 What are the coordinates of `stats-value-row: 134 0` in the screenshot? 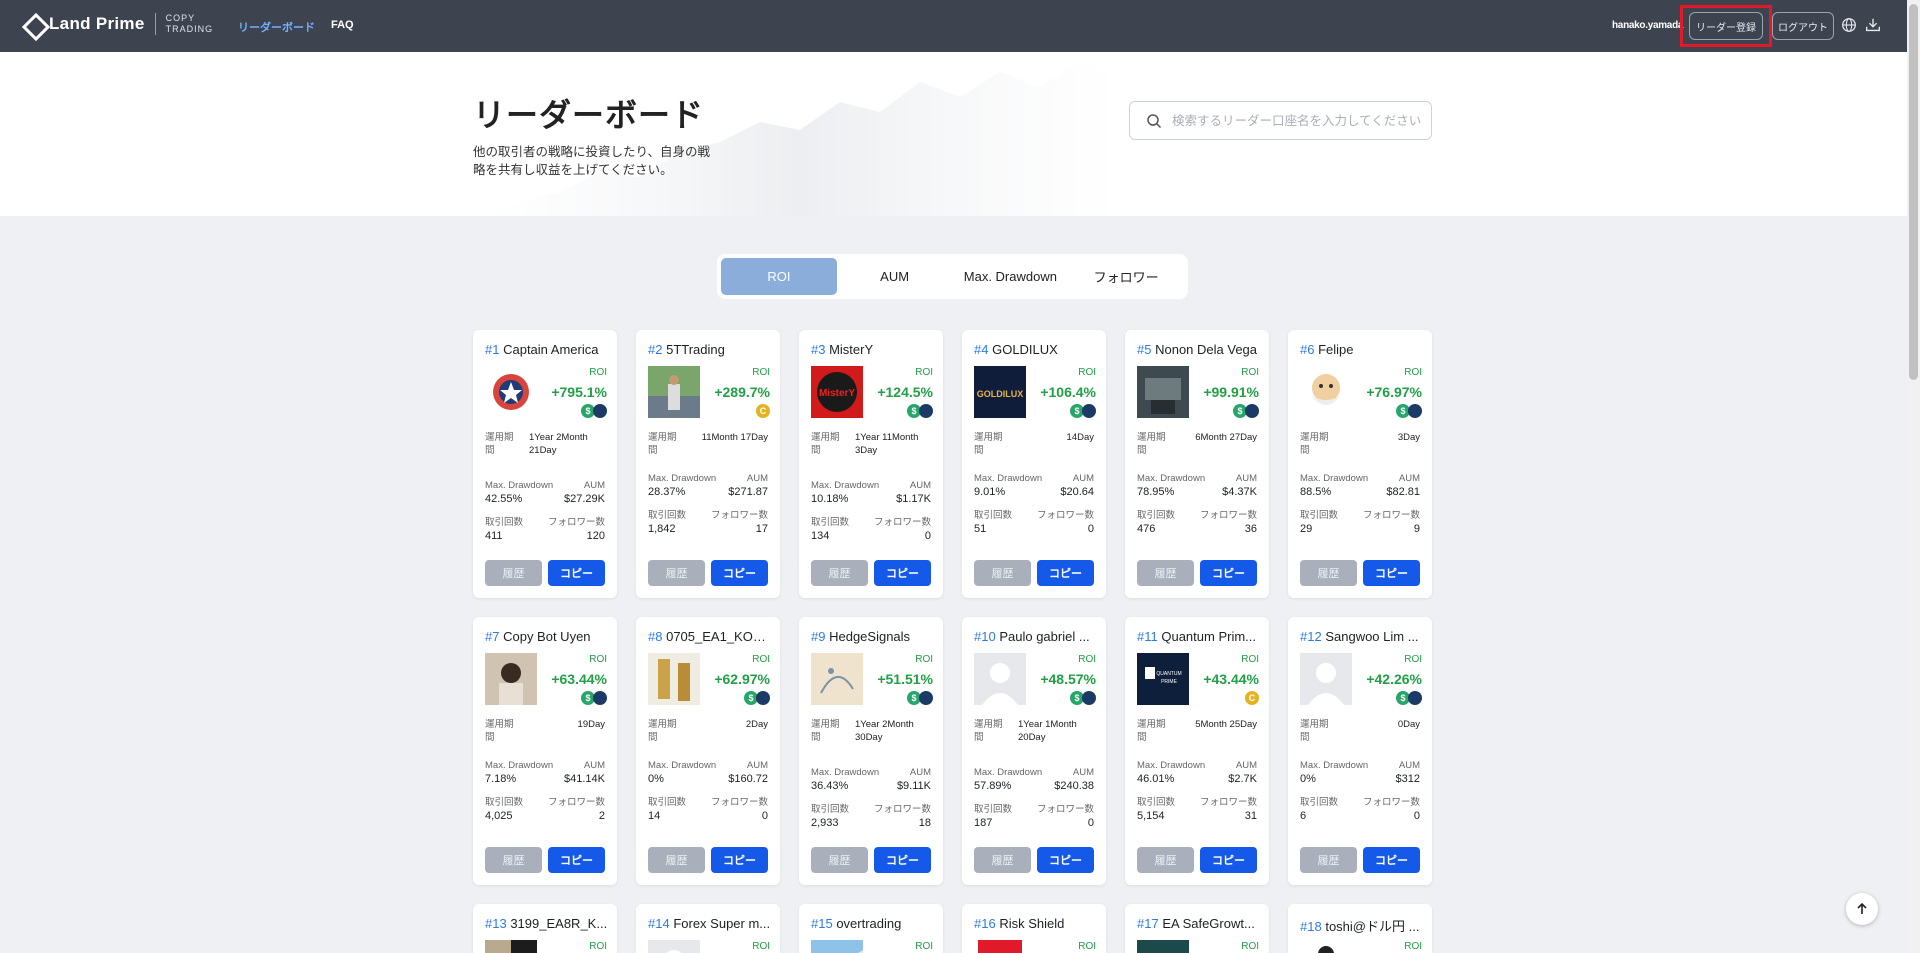 It's located at (871, 536).